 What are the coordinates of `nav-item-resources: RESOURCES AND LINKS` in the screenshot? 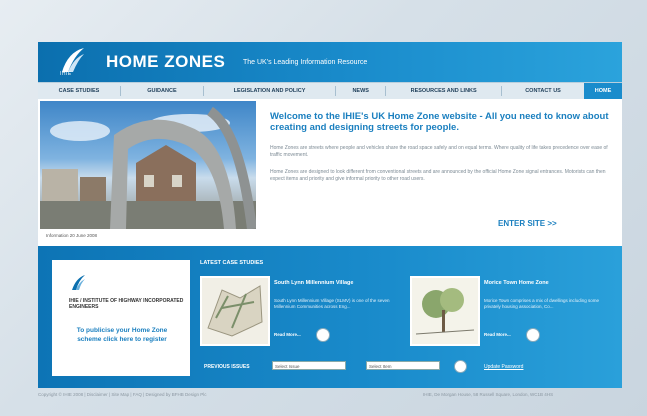 It's located at (443, 91).